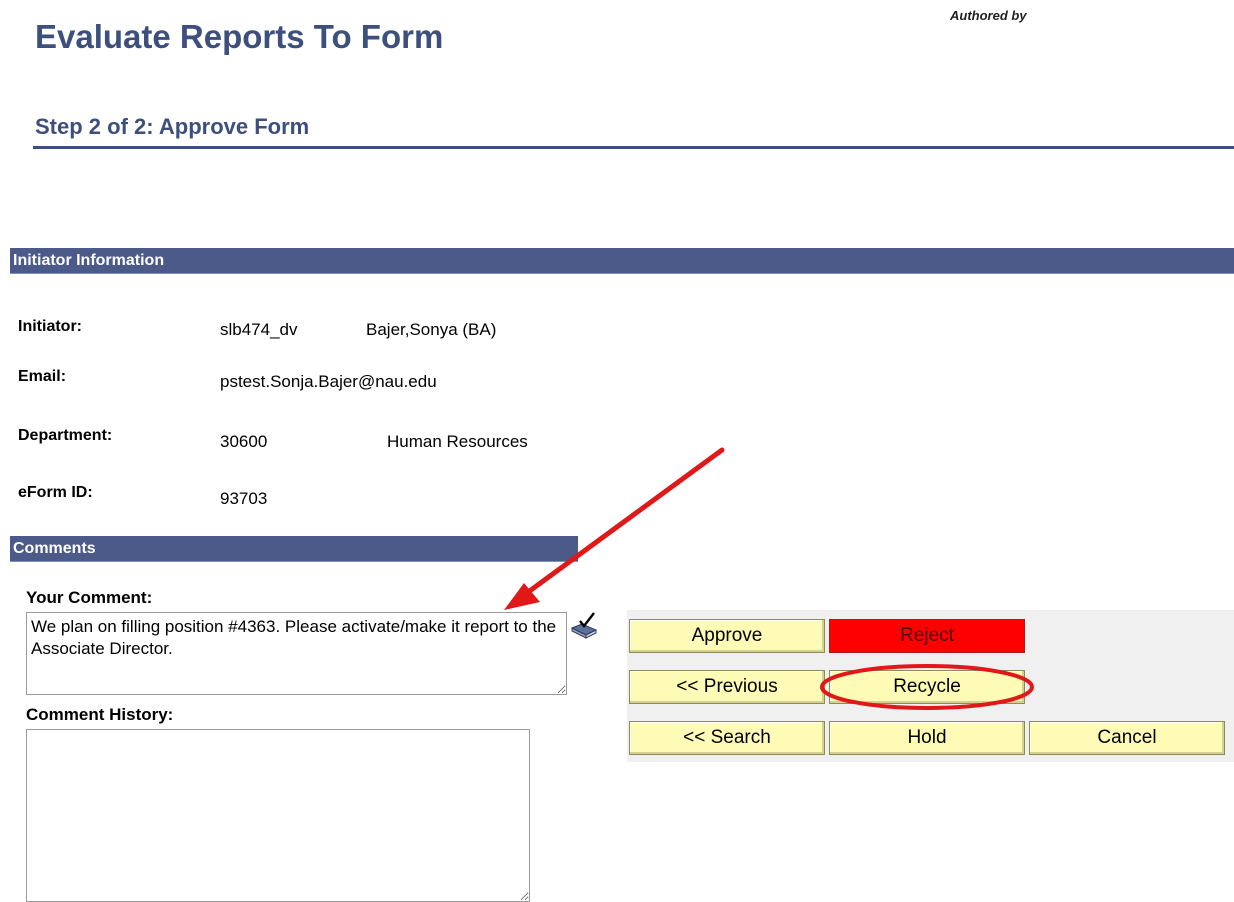 The width and height of the screenshot is (1234, 902). Describe the element at coordinates (172, 126) in the screenshot. I see `step-title: Step 2 of 2: Approve Form` at that location.